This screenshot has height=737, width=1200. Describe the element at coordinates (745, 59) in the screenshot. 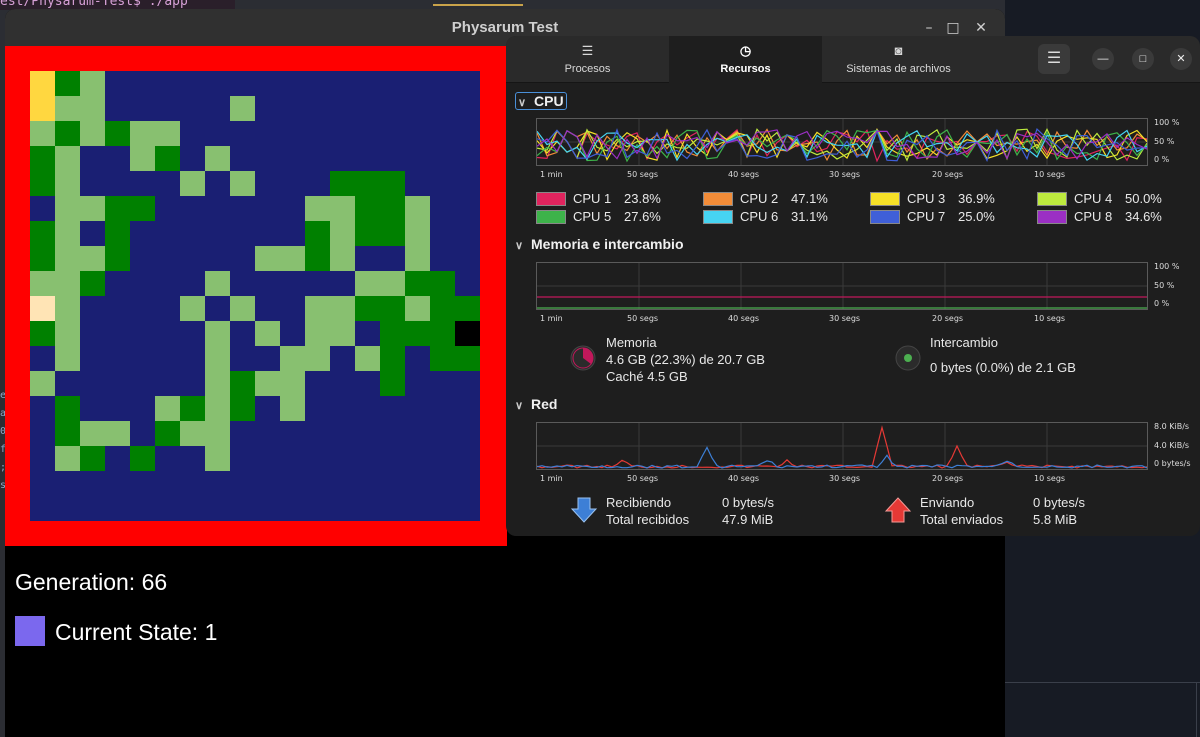

I see `tab-recursos: ◷ Recursos` at that location.